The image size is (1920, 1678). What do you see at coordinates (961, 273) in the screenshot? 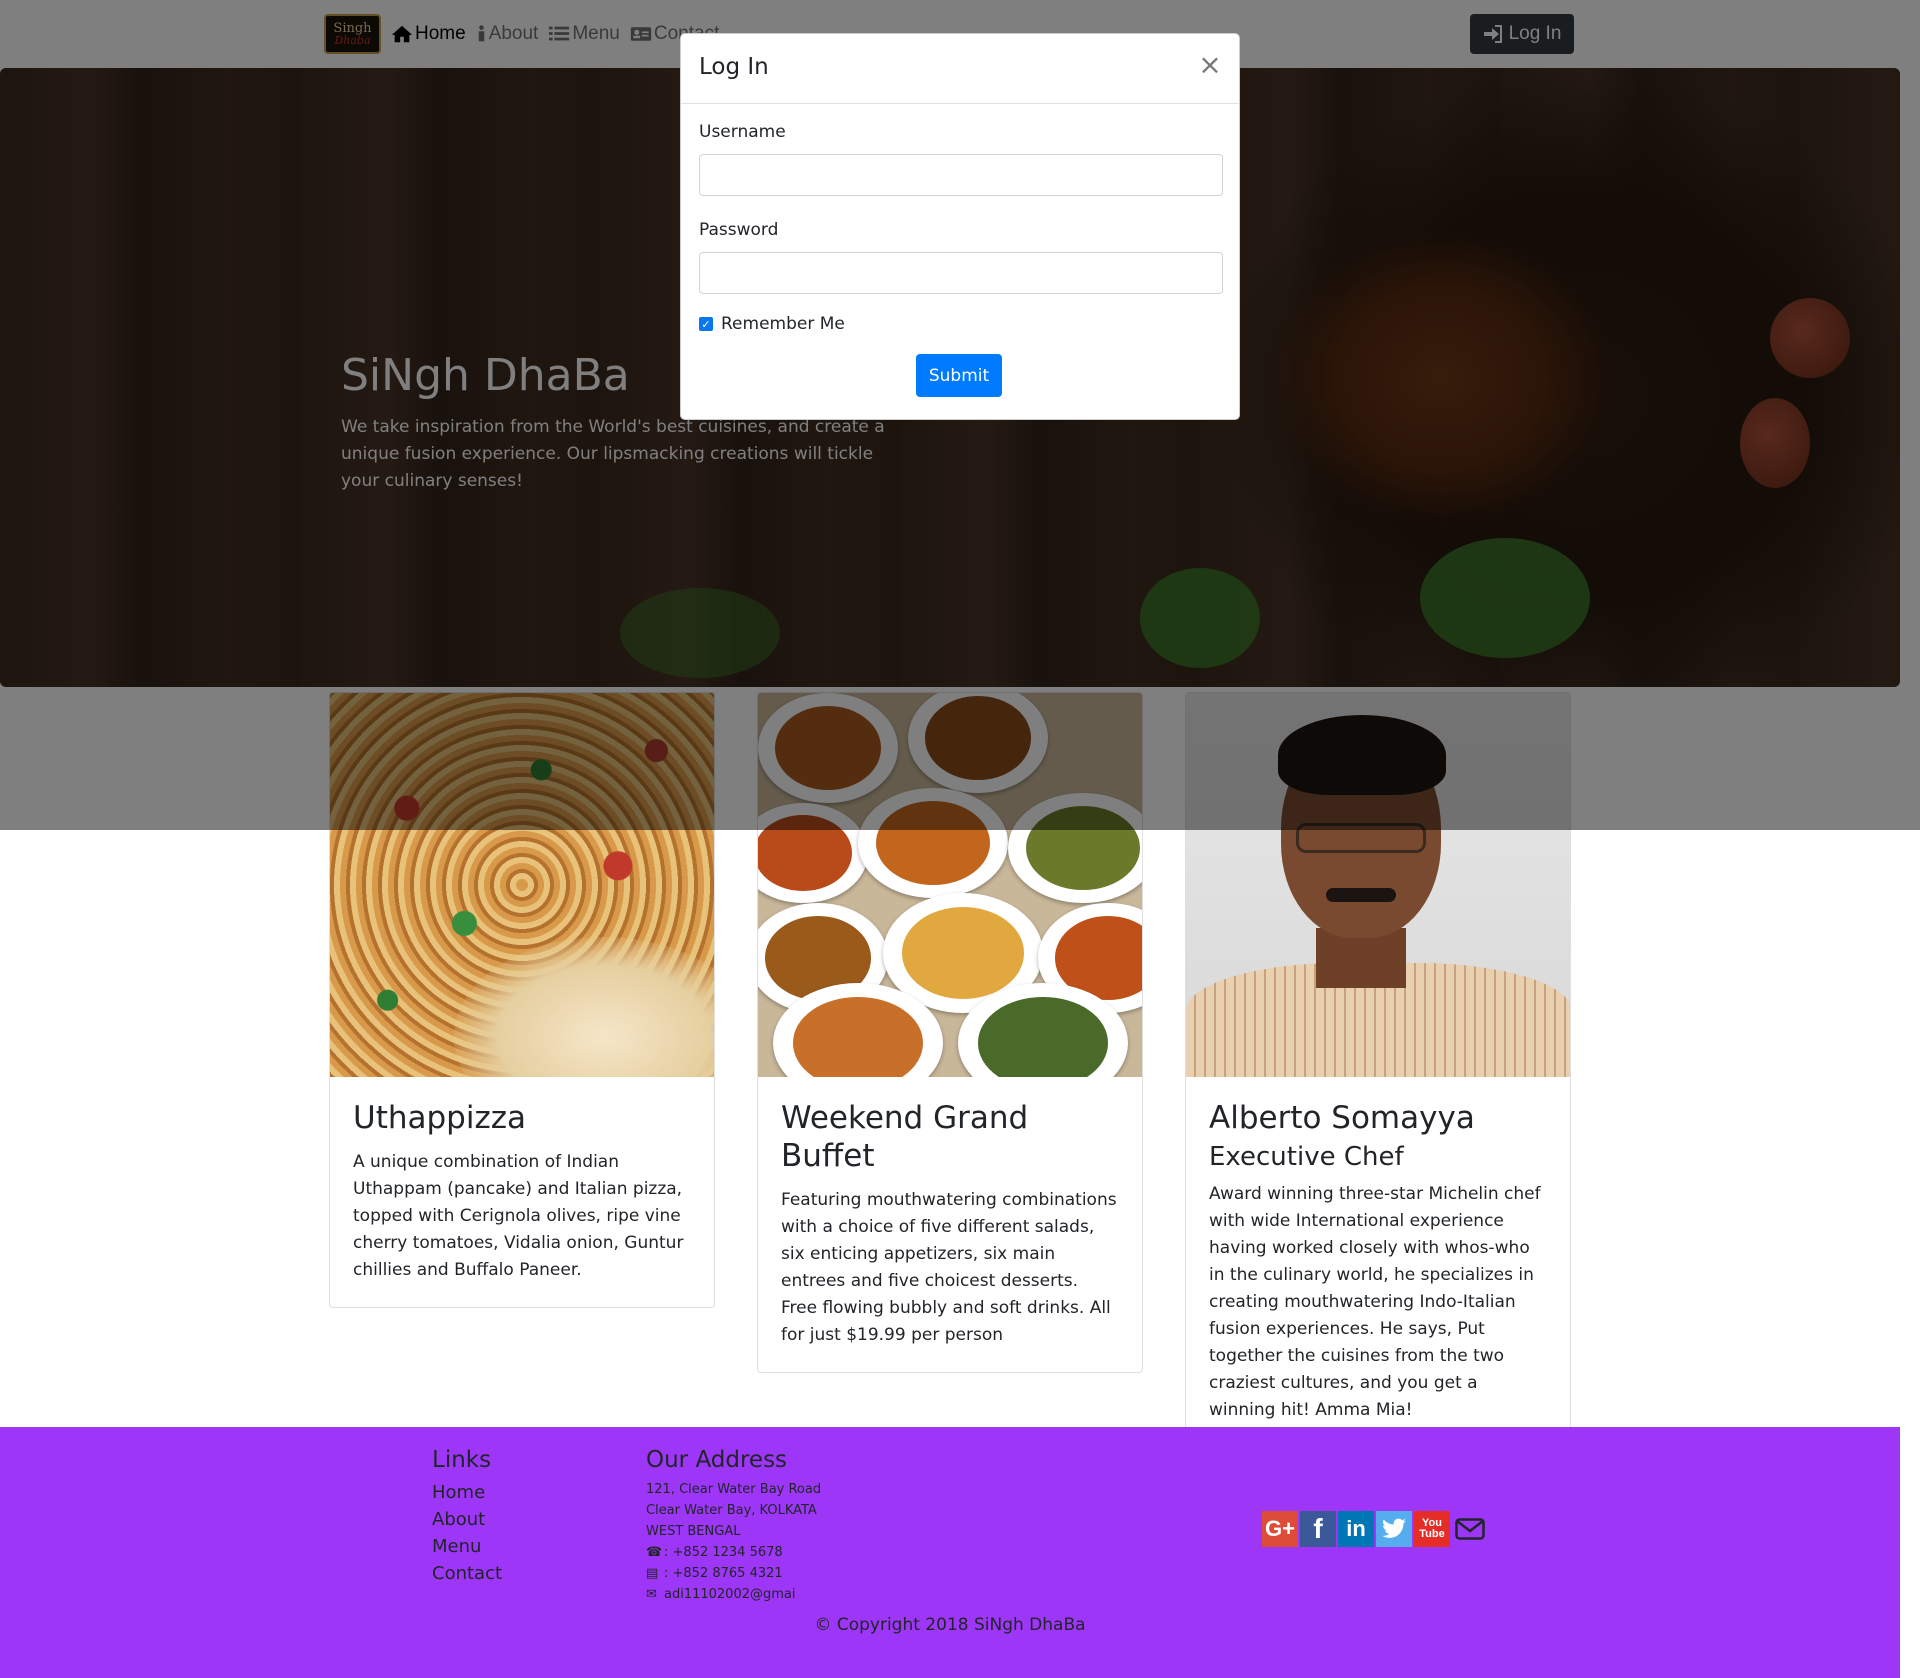
I see `password-input` at bounding box center [961, 273].